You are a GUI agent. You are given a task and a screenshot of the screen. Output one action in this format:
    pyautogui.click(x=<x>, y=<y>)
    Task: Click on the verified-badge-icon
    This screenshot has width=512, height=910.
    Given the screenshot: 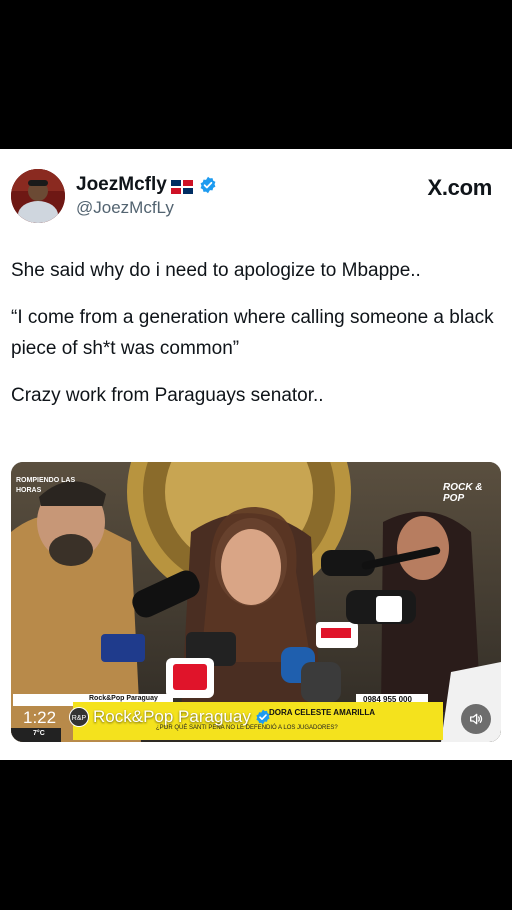 What is the action you would take?
    pyautogui.click(x=208, y=185)
    